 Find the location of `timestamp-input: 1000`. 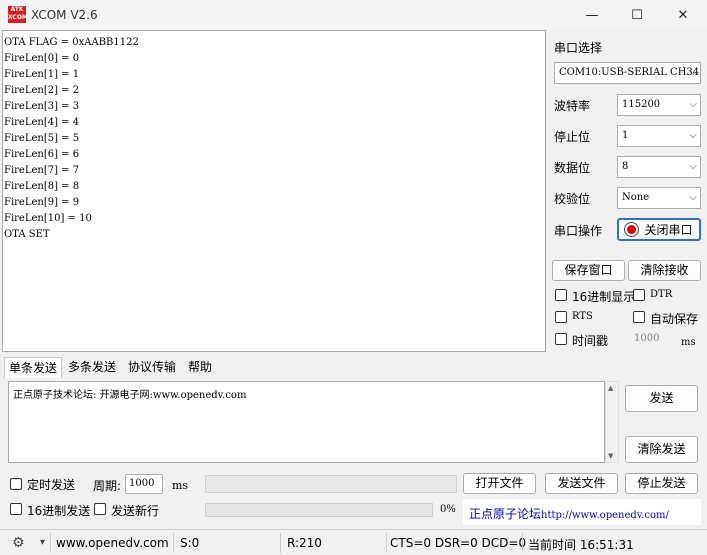

timestamp-input: 1000 is located at coordinates (646, 338).